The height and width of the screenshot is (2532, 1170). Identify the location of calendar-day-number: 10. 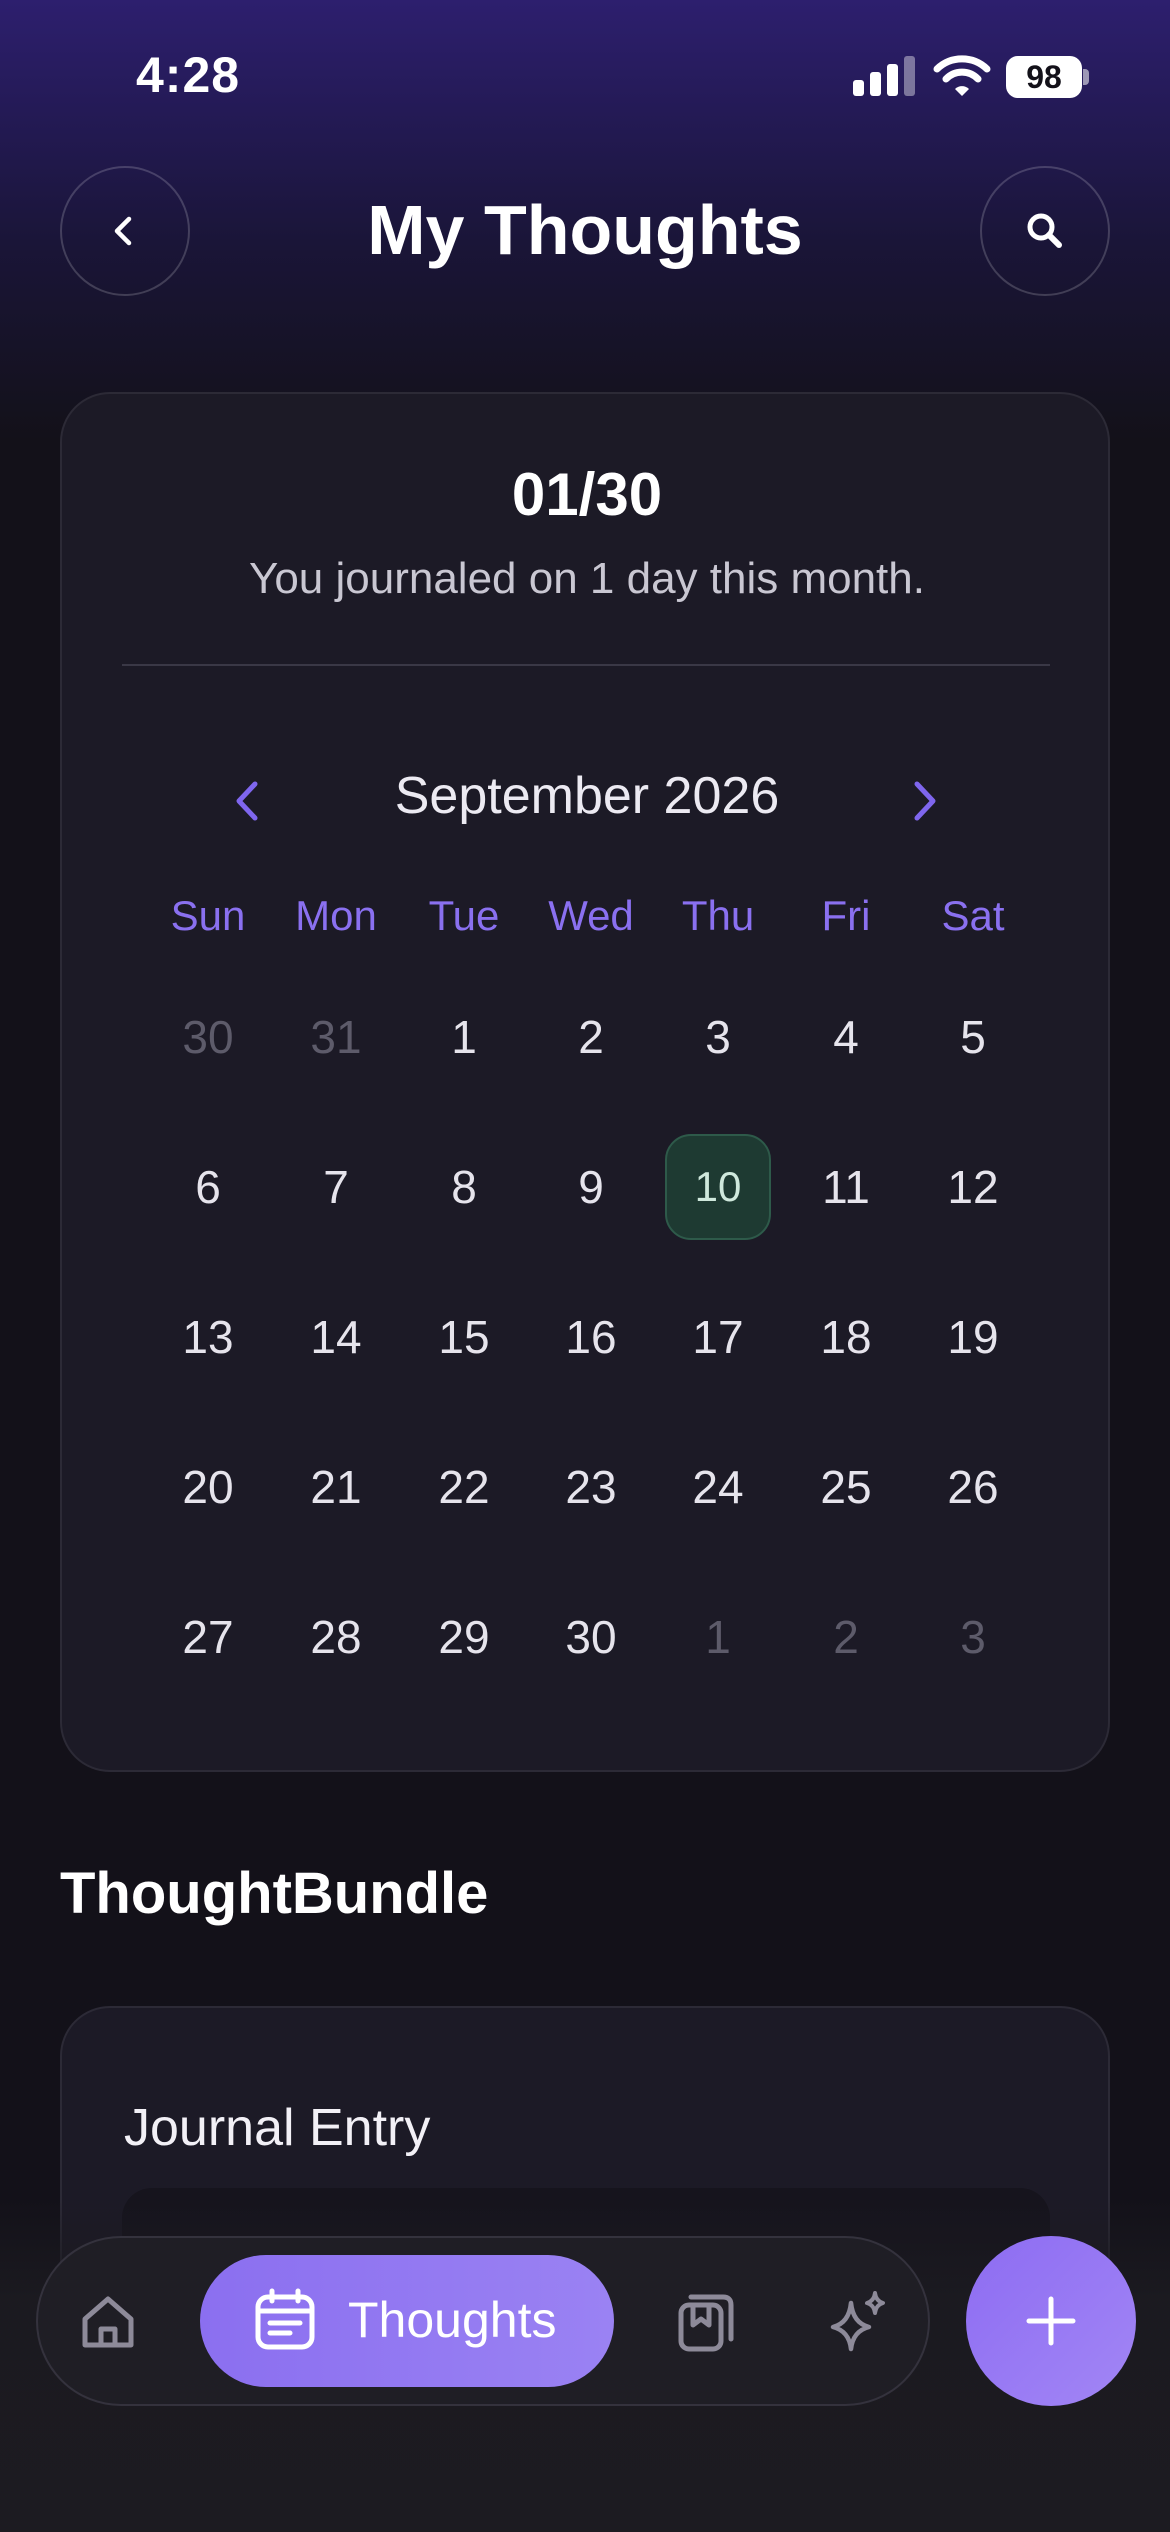
(718, 1187).